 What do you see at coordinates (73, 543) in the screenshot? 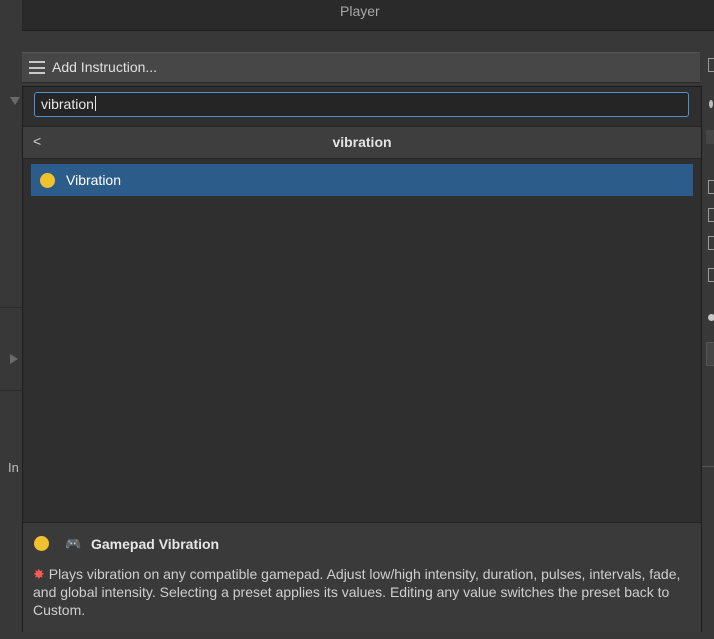
I see `gamepad-icon: 🎮` at bounding box center [73, 543].